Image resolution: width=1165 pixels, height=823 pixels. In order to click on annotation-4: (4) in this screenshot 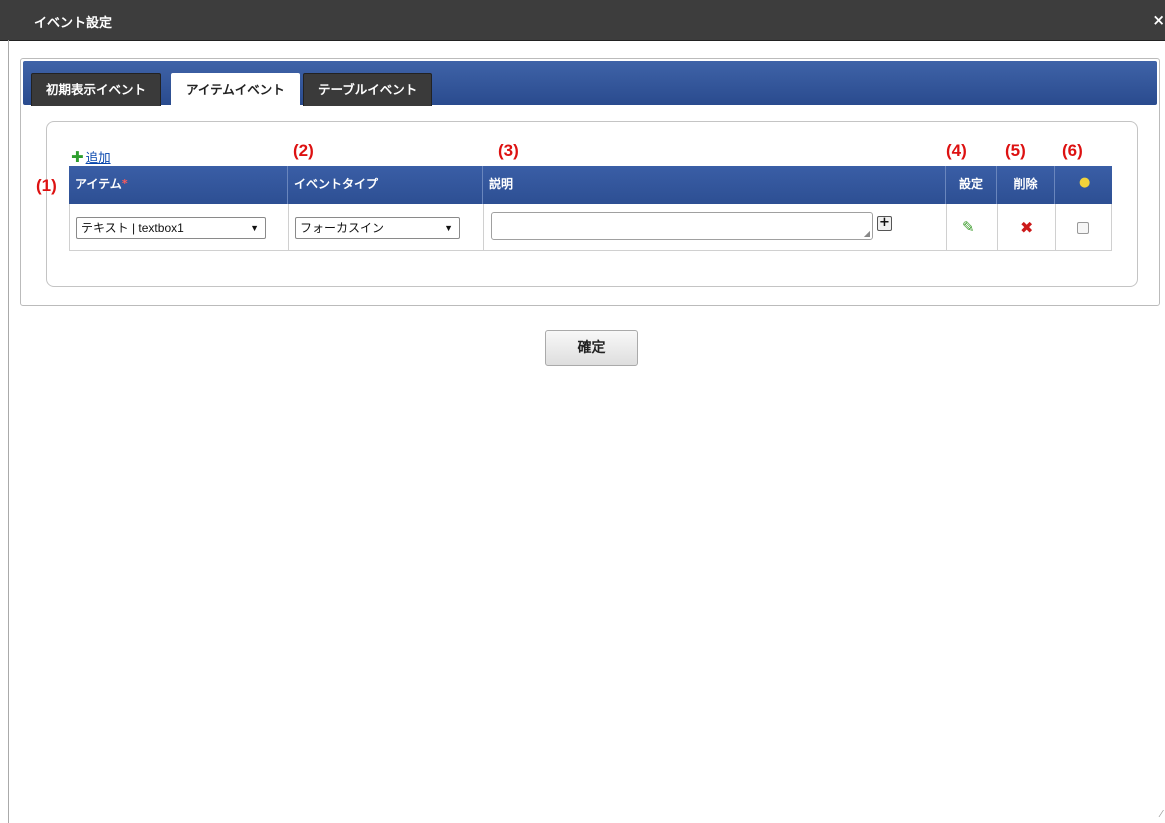, I will do `click(956, 150)`.